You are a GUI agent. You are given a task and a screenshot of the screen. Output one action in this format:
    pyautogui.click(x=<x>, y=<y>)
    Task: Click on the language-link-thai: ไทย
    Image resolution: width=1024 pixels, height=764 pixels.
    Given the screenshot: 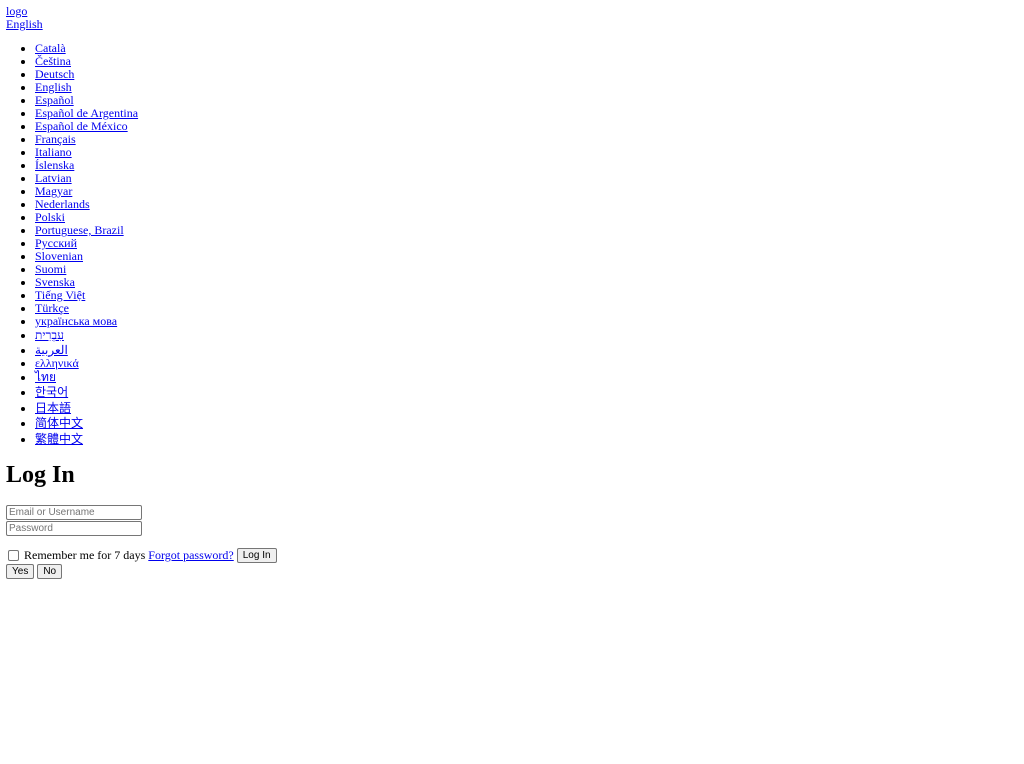 What is the action you would take?
    pyautogui.click(x=45, y=377)
    